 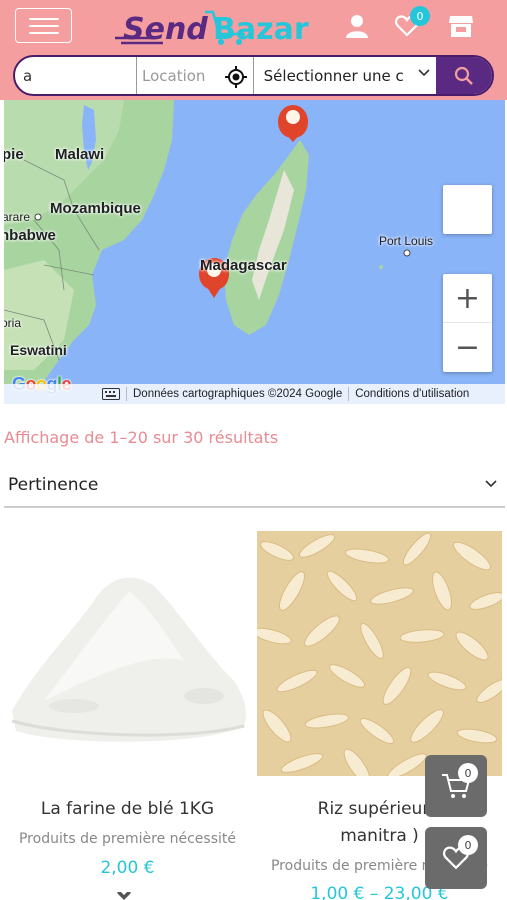 I want to click on map-label: Madagascar, so click(x=243, y=265).